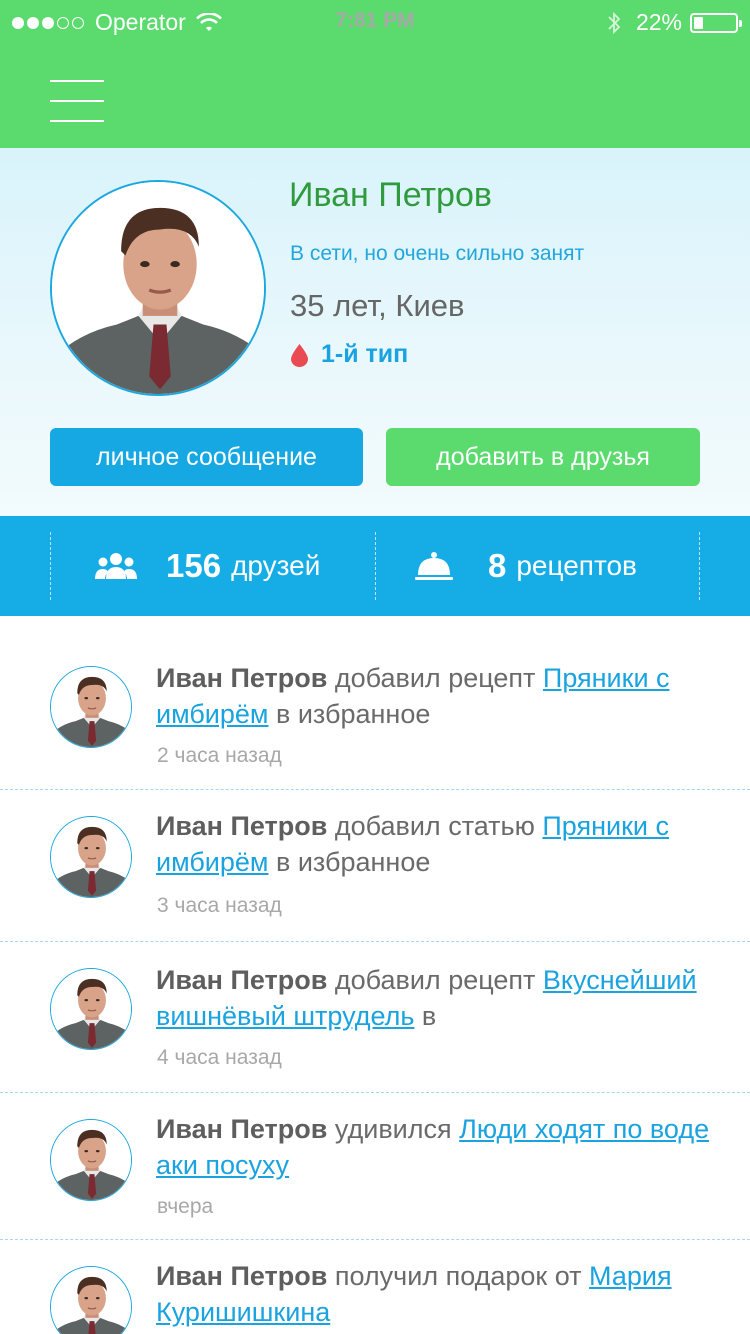 The width and height of the screenshot is (750, 1334). Describe the element at coordinates (497, 565) in the screenshot. I see `recipes-count: 8` at that location.